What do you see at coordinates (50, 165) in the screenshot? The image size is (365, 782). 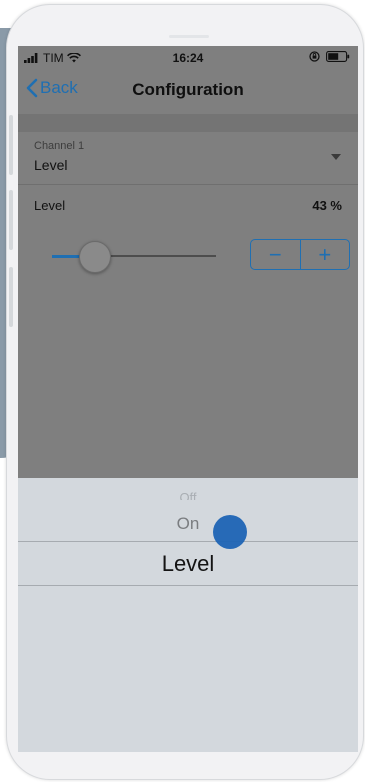 I see `channel-field-value: Level` at bounding box center [50, 165].